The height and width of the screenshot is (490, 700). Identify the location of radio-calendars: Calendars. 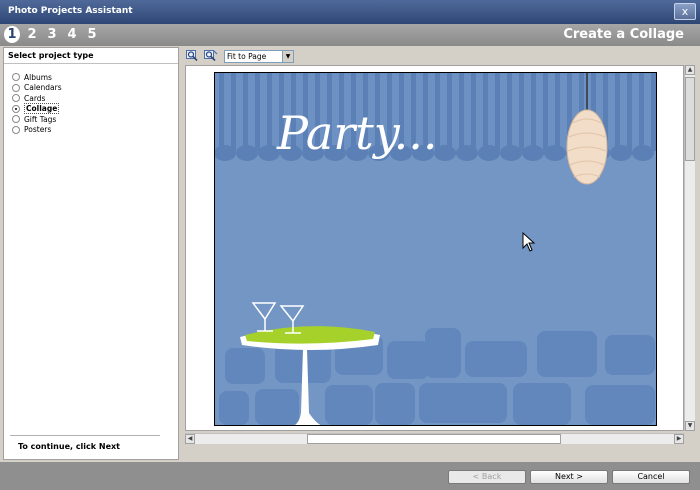
(95, 88).